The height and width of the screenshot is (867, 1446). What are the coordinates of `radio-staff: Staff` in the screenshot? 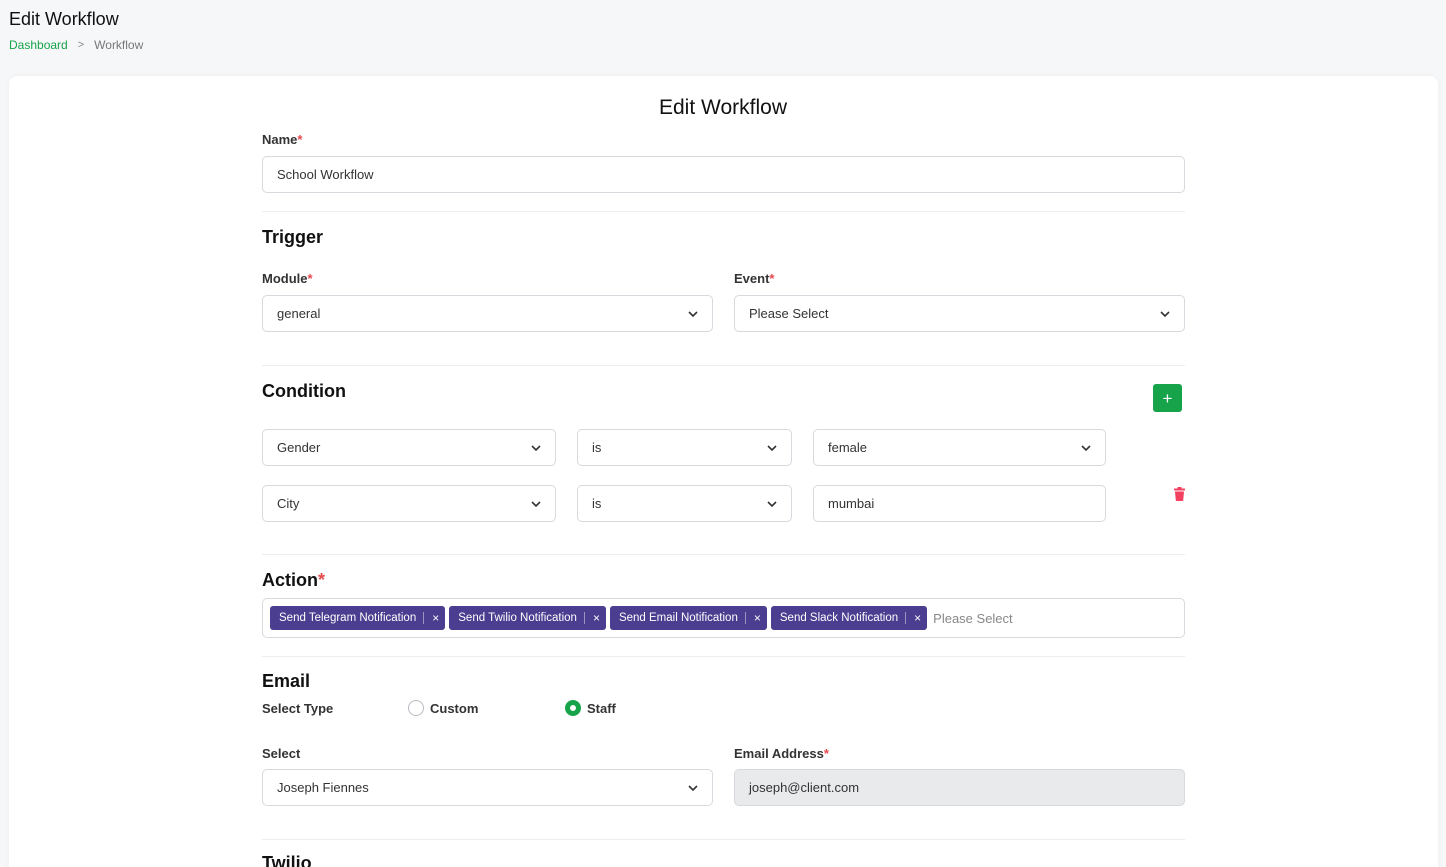 It's located at (590, 708).